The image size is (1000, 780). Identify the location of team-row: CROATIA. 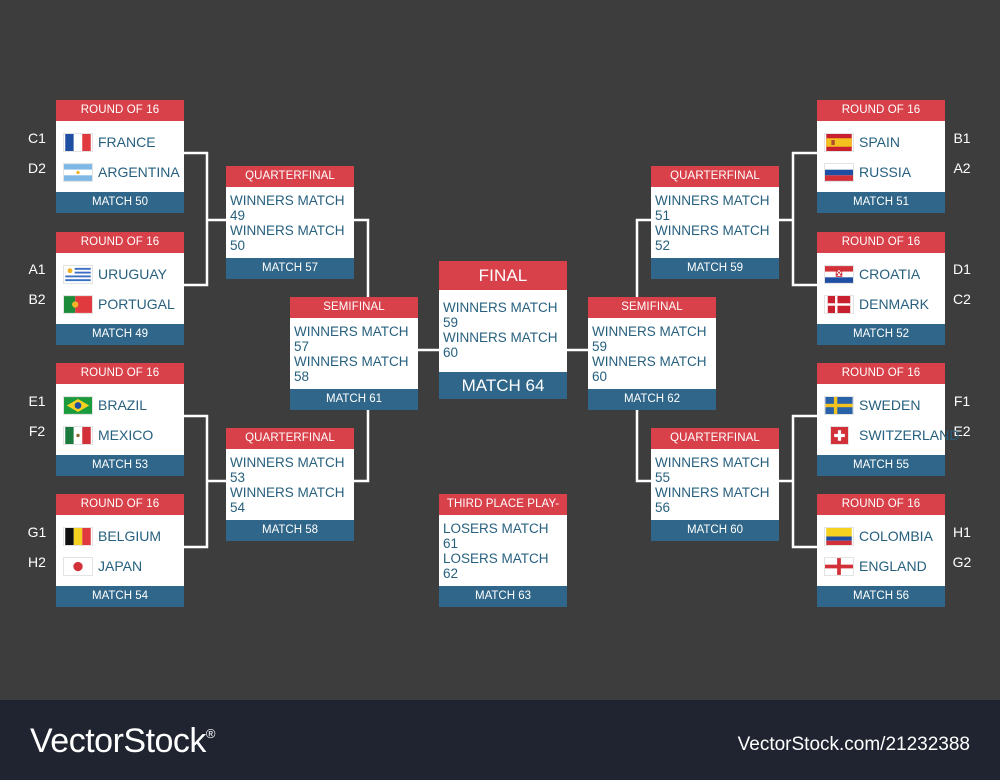
(881, 274).